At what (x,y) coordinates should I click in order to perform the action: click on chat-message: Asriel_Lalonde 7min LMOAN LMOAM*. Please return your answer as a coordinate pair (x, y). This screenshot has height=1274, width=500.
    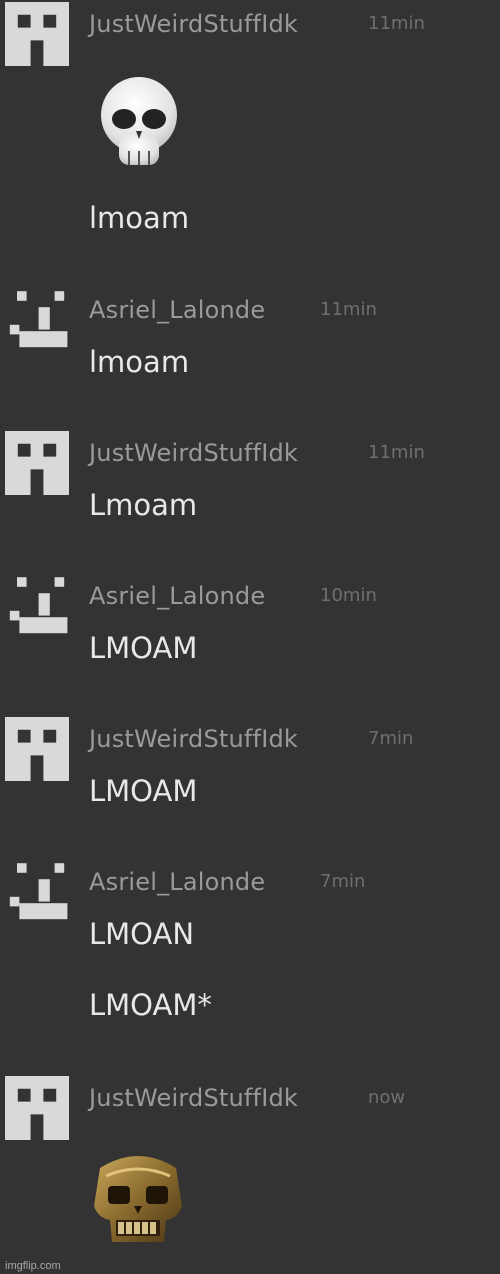
    Looking at the image, I should click on (250, 948).